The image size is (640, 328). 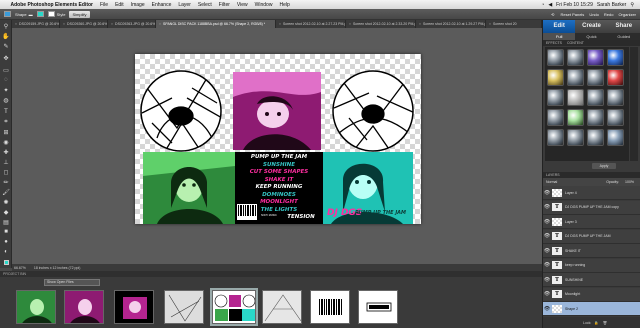 What do you see at coordinates (6, 90) in the screenshot?
I see `magic-wand-tool-icon: ✦` at bounding box center [6, 90].